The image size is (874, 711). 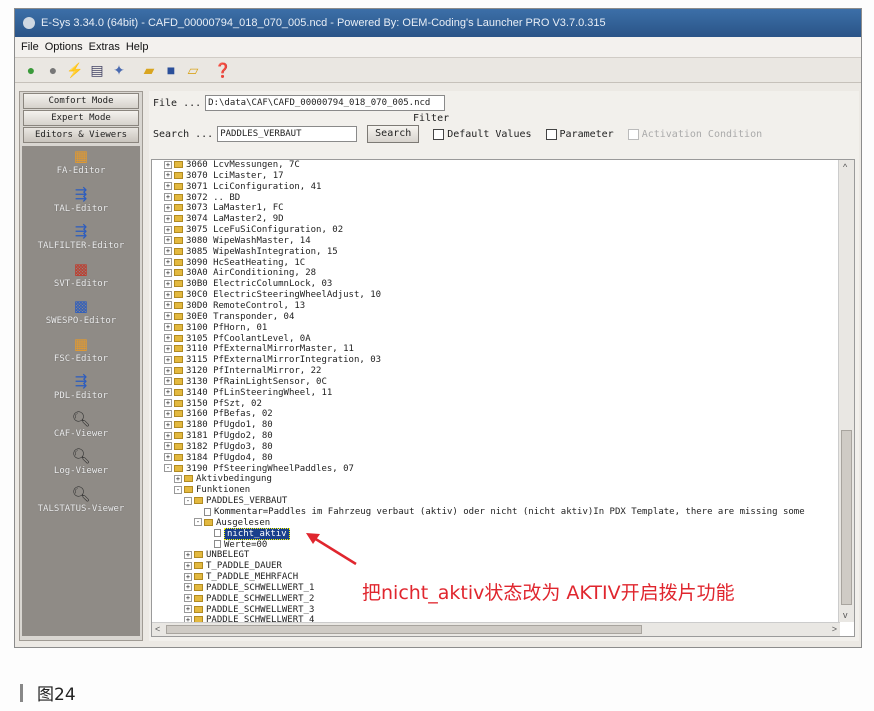 What do you see at coordinates (404, 629) in the screenshot?
I see `horizontal-scroll-thumb` at bounding box center [404, 629].